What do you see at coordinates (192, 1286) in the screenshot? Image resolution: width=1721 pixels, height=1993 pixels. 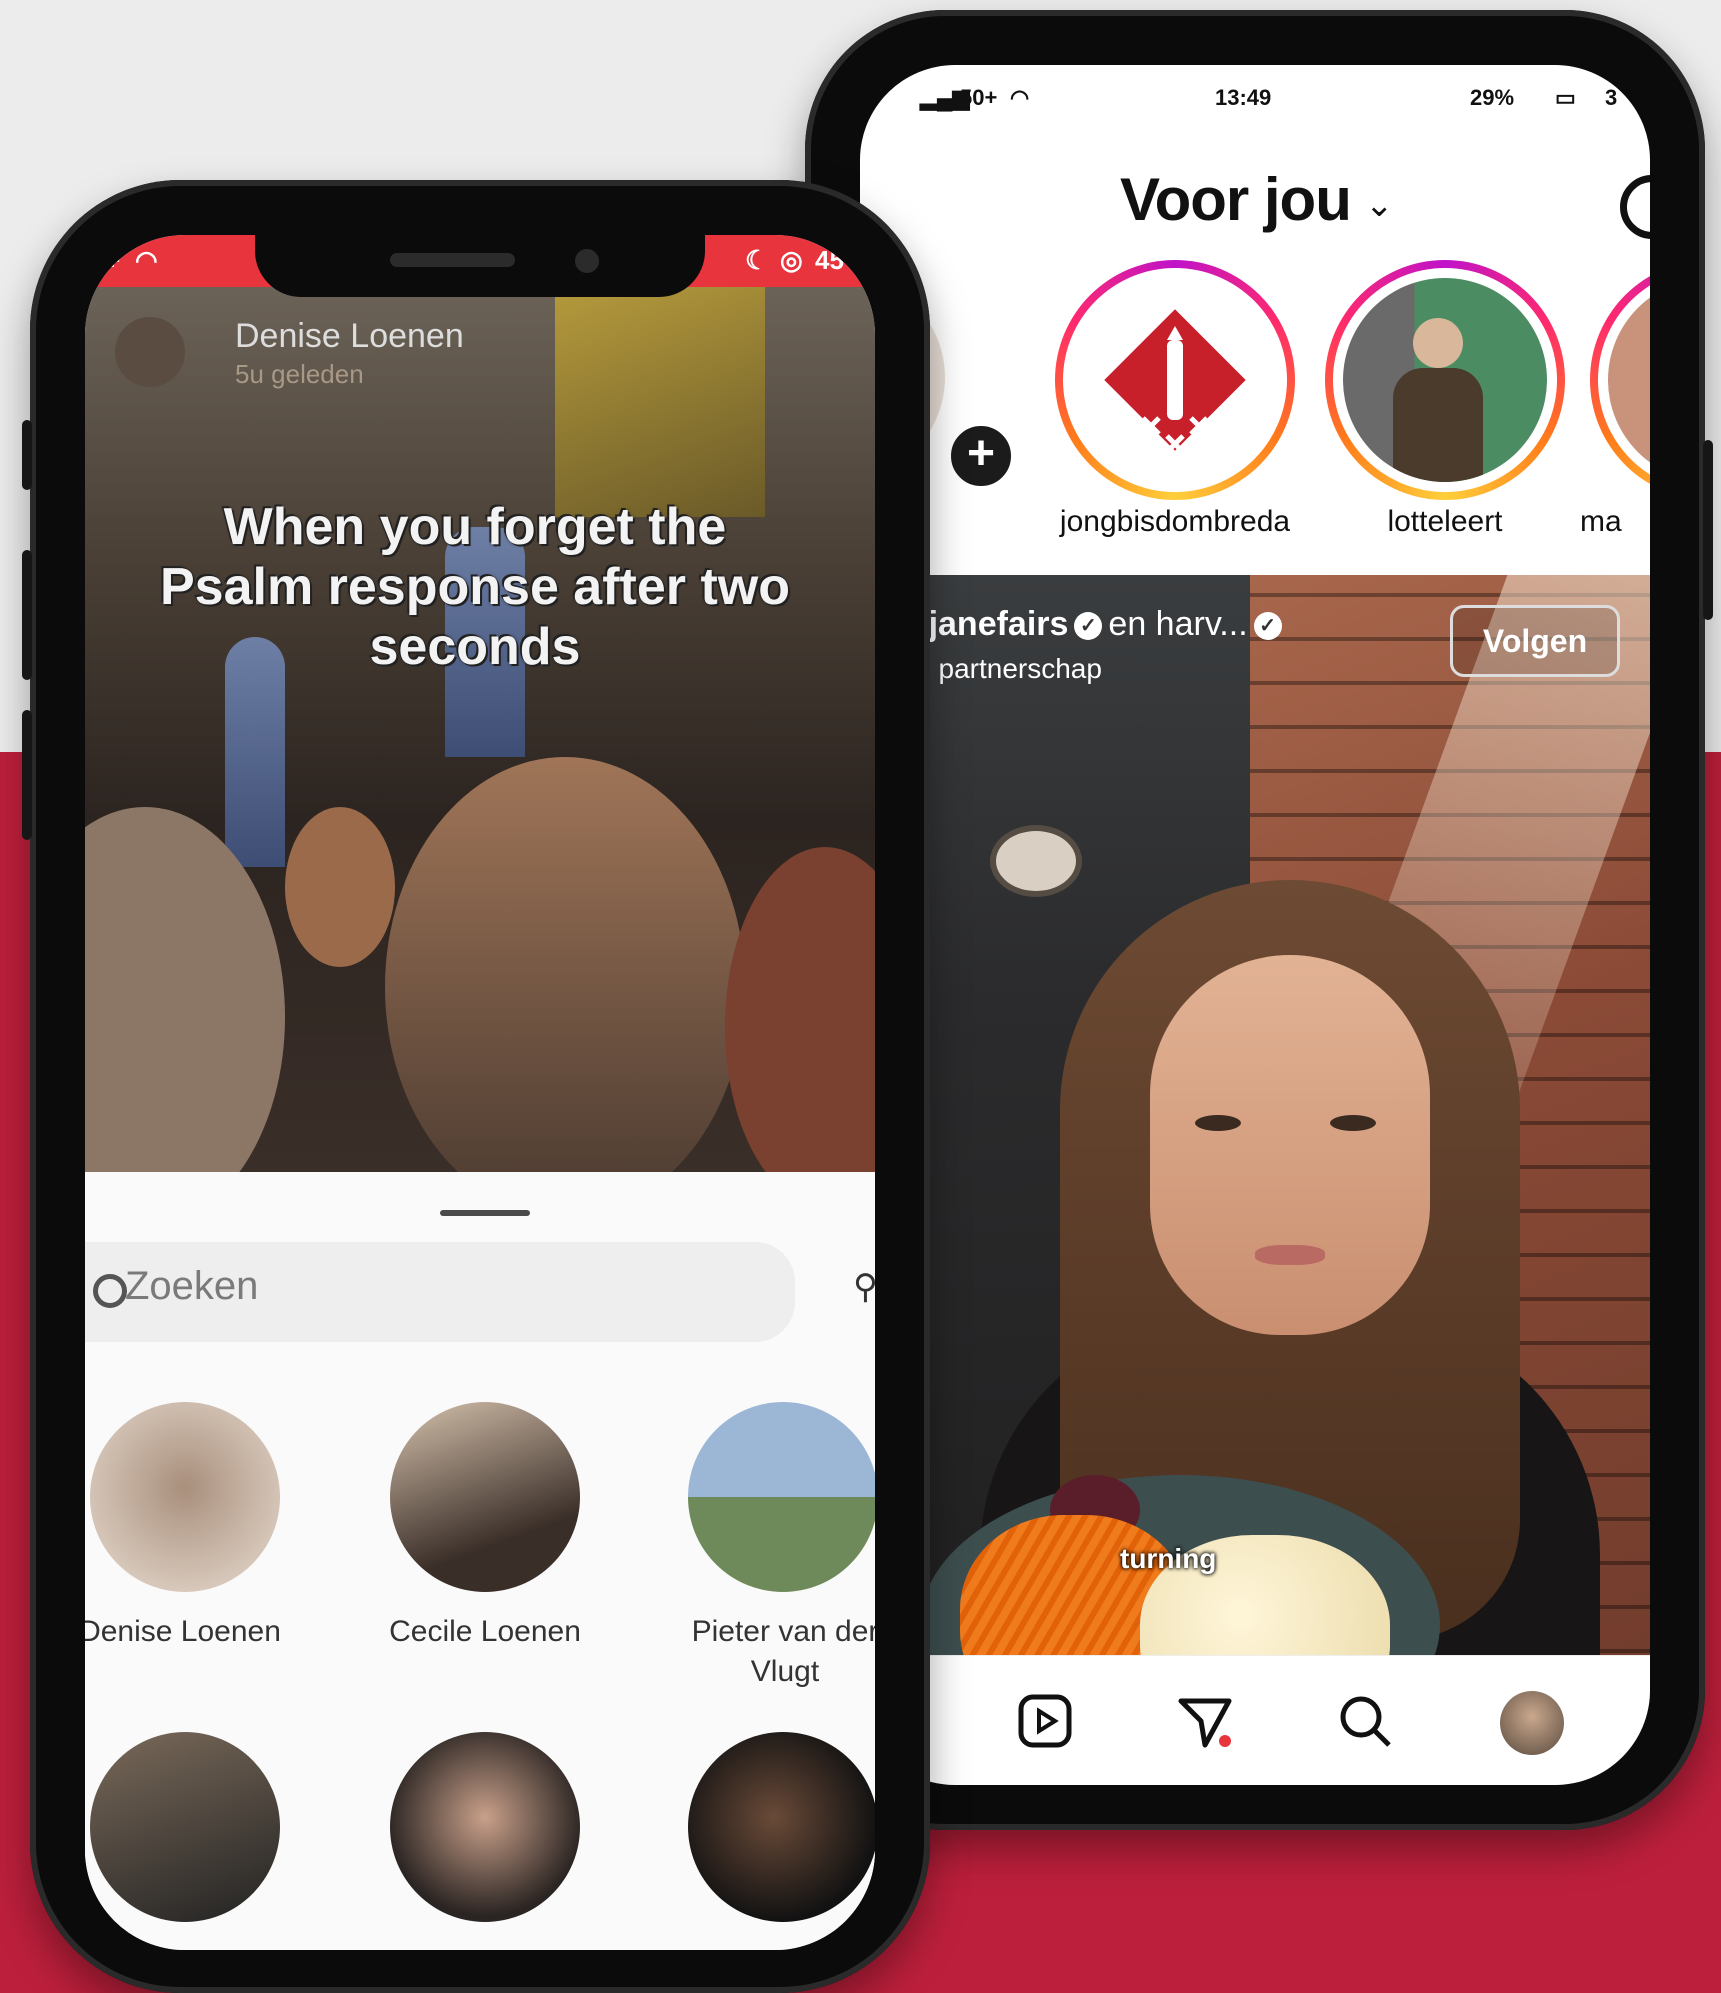 I see `search-placeholder: Zoeken` at bounding box center [192, 1286].